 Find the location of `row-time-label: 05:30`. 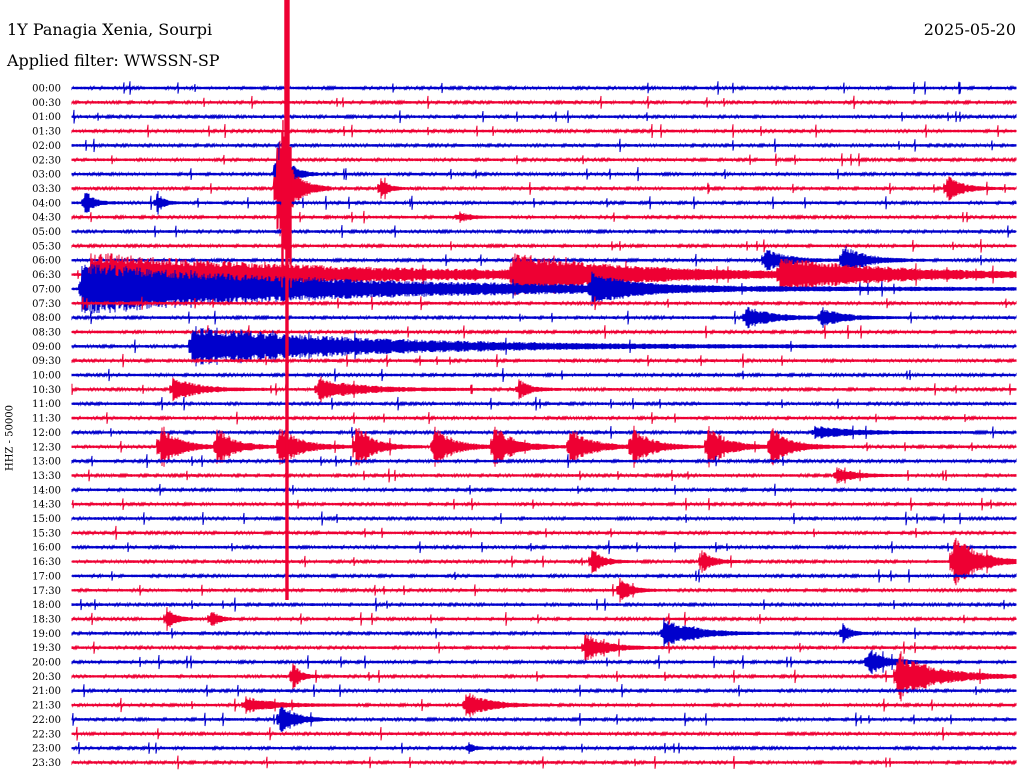

row-time-label: 05:30 is located at coordinates (46, 246).